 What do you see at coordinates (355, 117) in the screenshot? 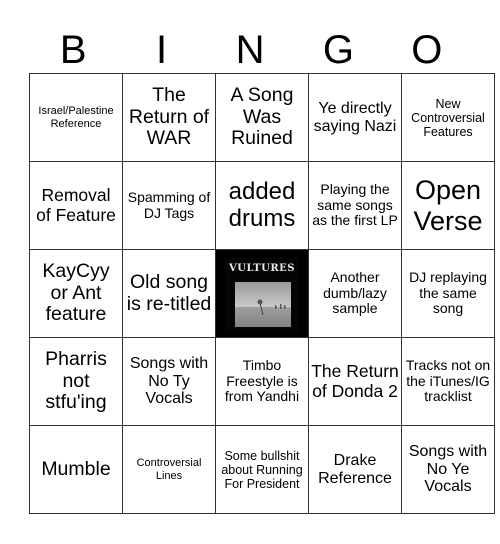
I see `bingo-cell: Ye directly saying Nazi` at bounding box center [355, 117].